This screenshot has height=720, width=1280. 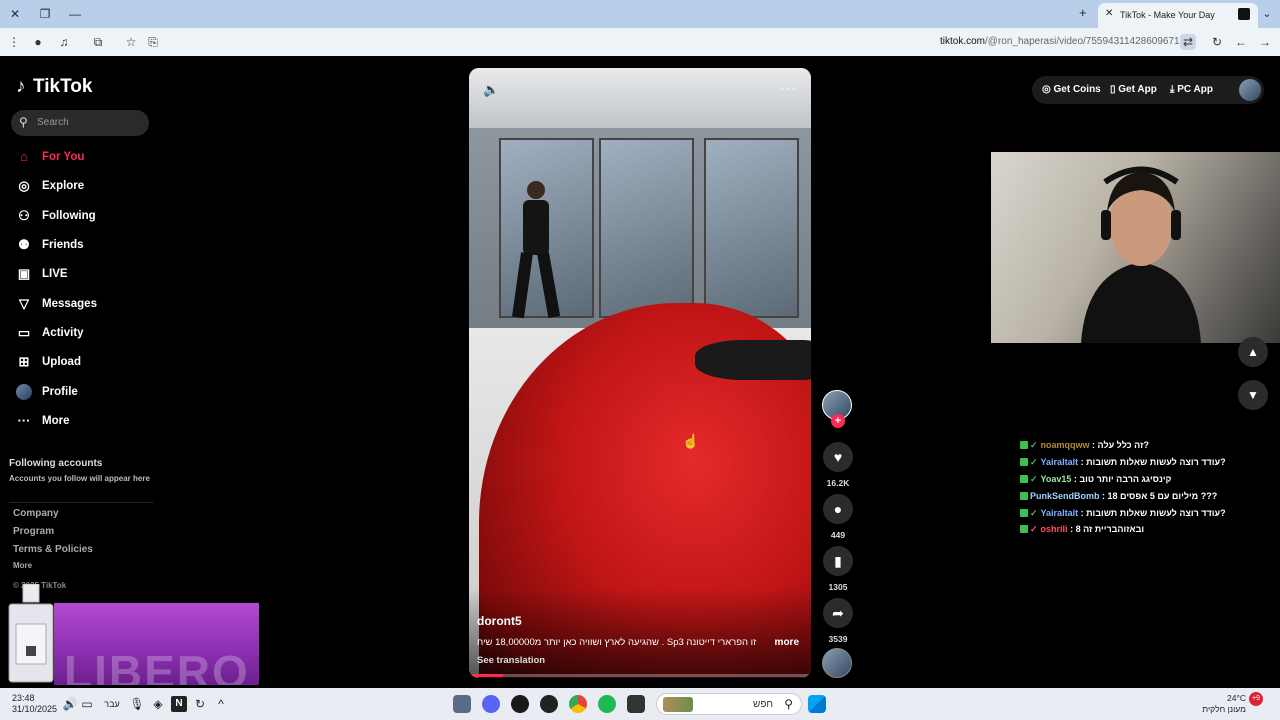 I want to click on nav-label: LIVE, so click(x=55, y=274).